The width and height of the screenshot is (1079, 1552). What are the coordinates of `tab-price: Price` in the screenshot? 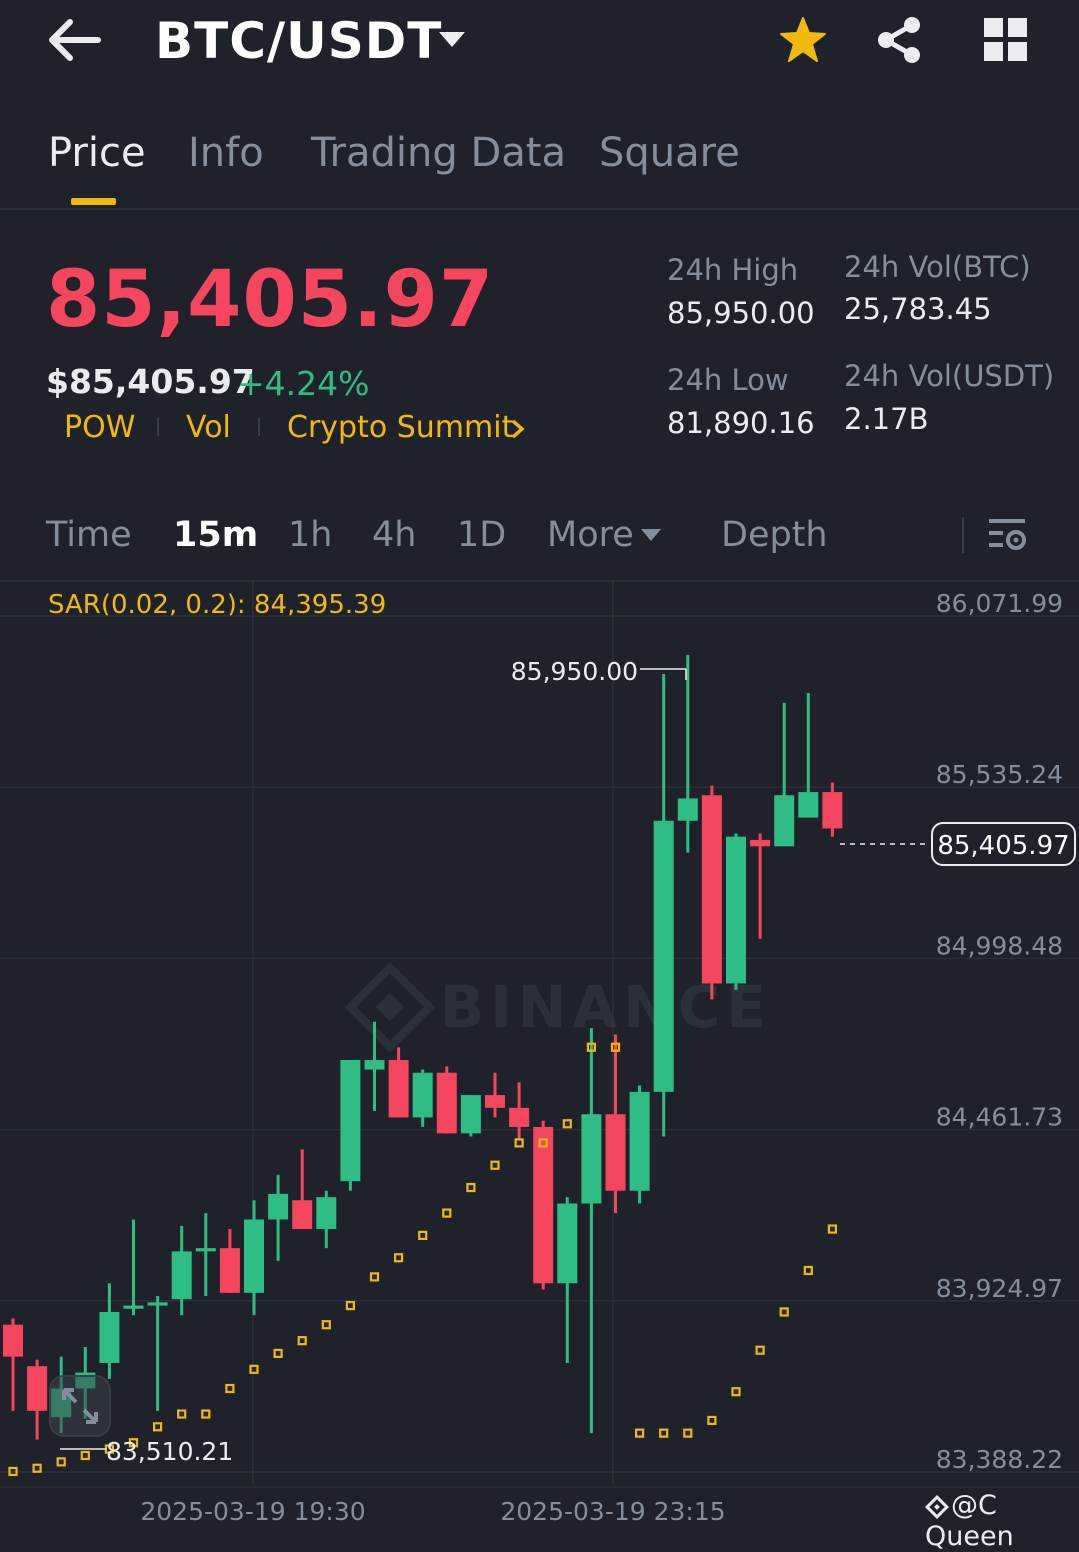 It's located at (97, 153).